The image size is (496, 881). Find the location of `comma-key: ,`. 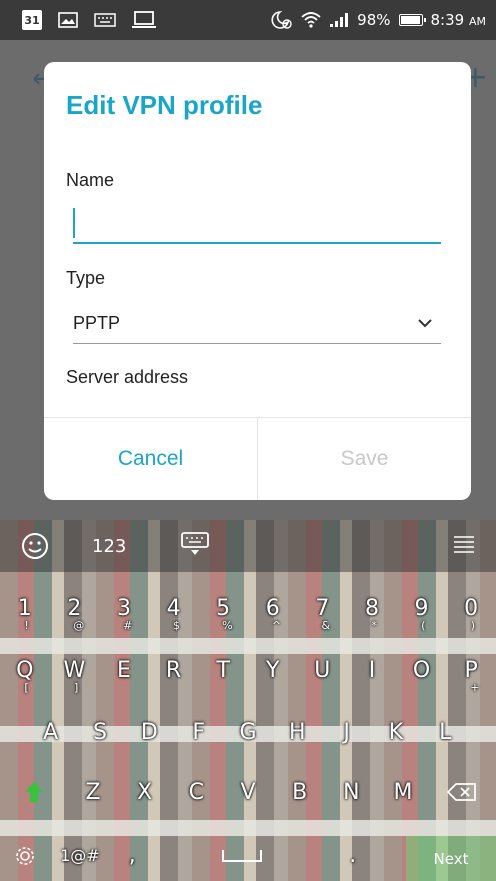

comma-key: , is located at coordinates (132, 855).